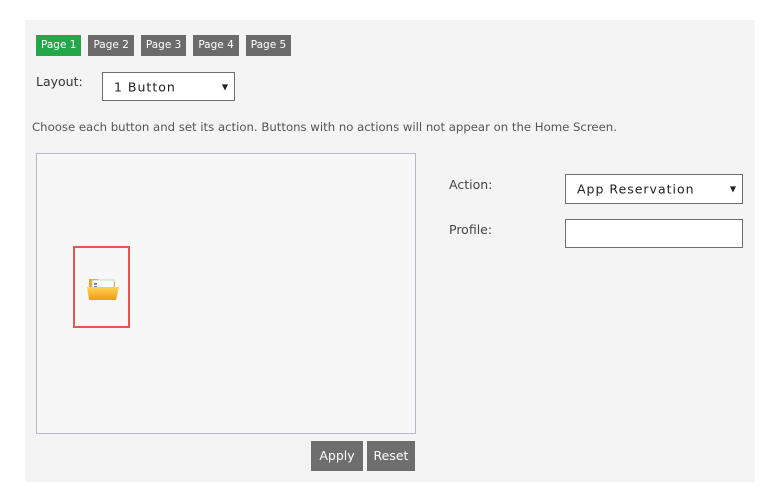  Describe the element at coordinates (636, 189) in the screenshot. I see `action-select-value: App Reservation` at that location.